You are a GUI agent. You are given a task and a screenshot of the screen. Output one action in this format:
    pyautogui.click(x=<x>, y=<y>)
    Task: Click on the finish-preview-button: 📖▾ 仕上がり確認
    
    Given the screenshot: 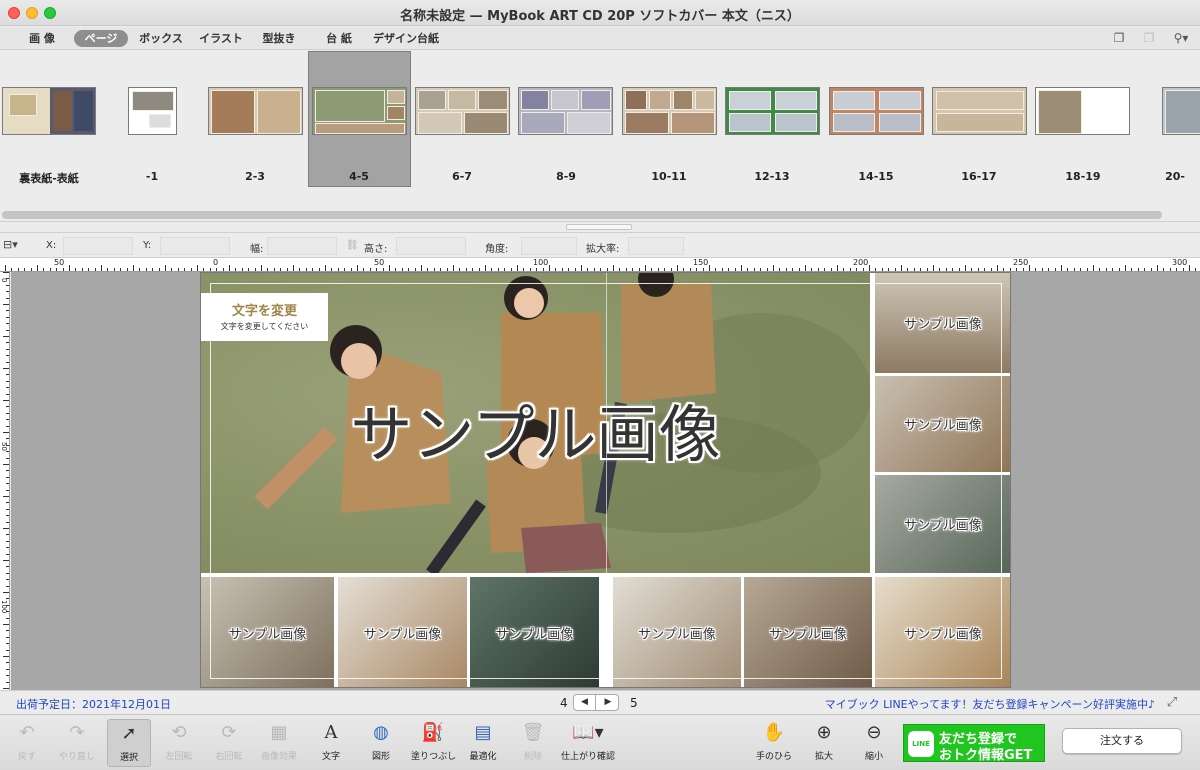 What is the action you would take?
    pyautogui.click(x=588, y=743)
    